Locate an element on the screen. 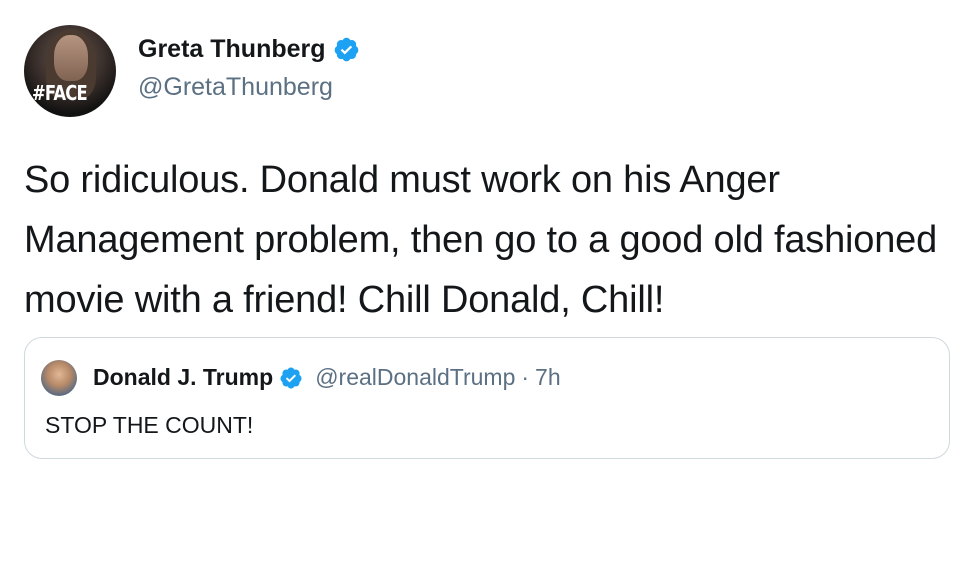 Image resolution: width=970 pixels, height=564 pixels. quoted-tweet-text: STOP THE COUNT! is located at coordinates (149, 425).